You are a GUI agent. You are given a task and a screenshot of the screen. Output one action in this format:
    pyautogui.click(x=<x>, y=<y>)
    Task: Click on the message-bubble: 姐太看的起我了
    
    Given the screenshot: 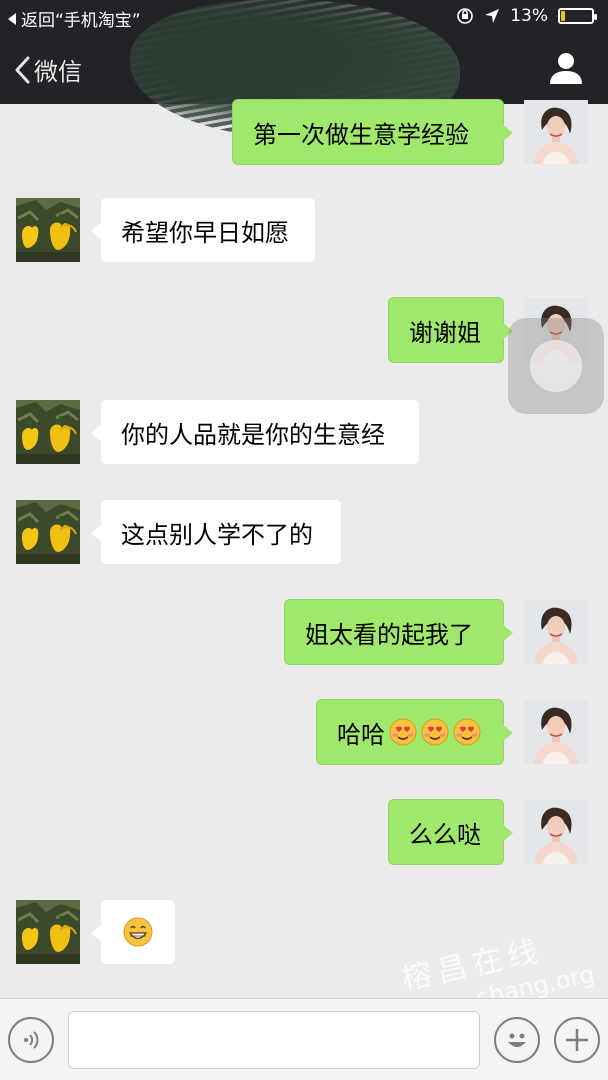 What is the action you would take?
    pyautogui.click(x=398, y=632)
    